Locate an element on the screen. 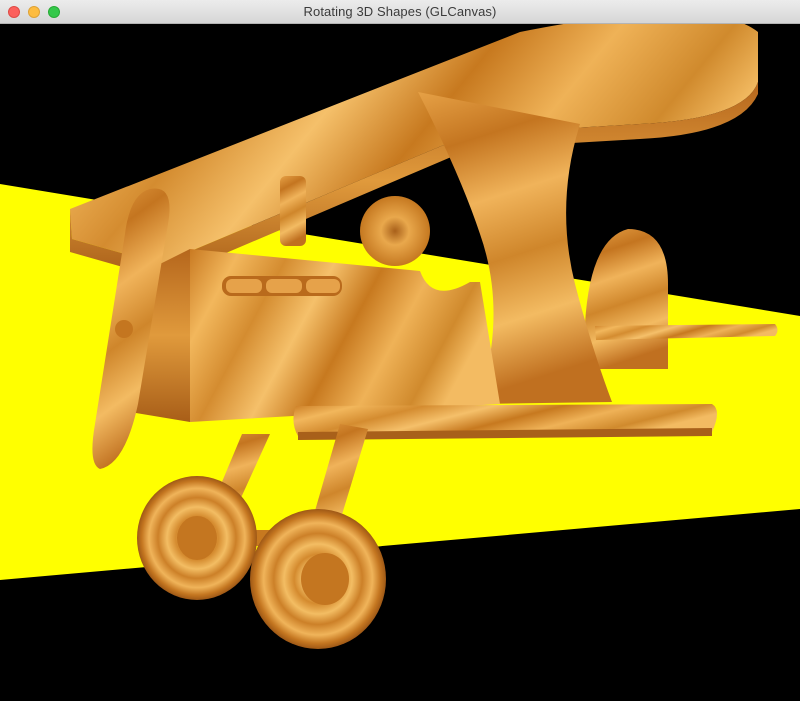 Image resolution: width=800 pixels, height=701 pixels. tail-fin is located at coordinates (626, 299).